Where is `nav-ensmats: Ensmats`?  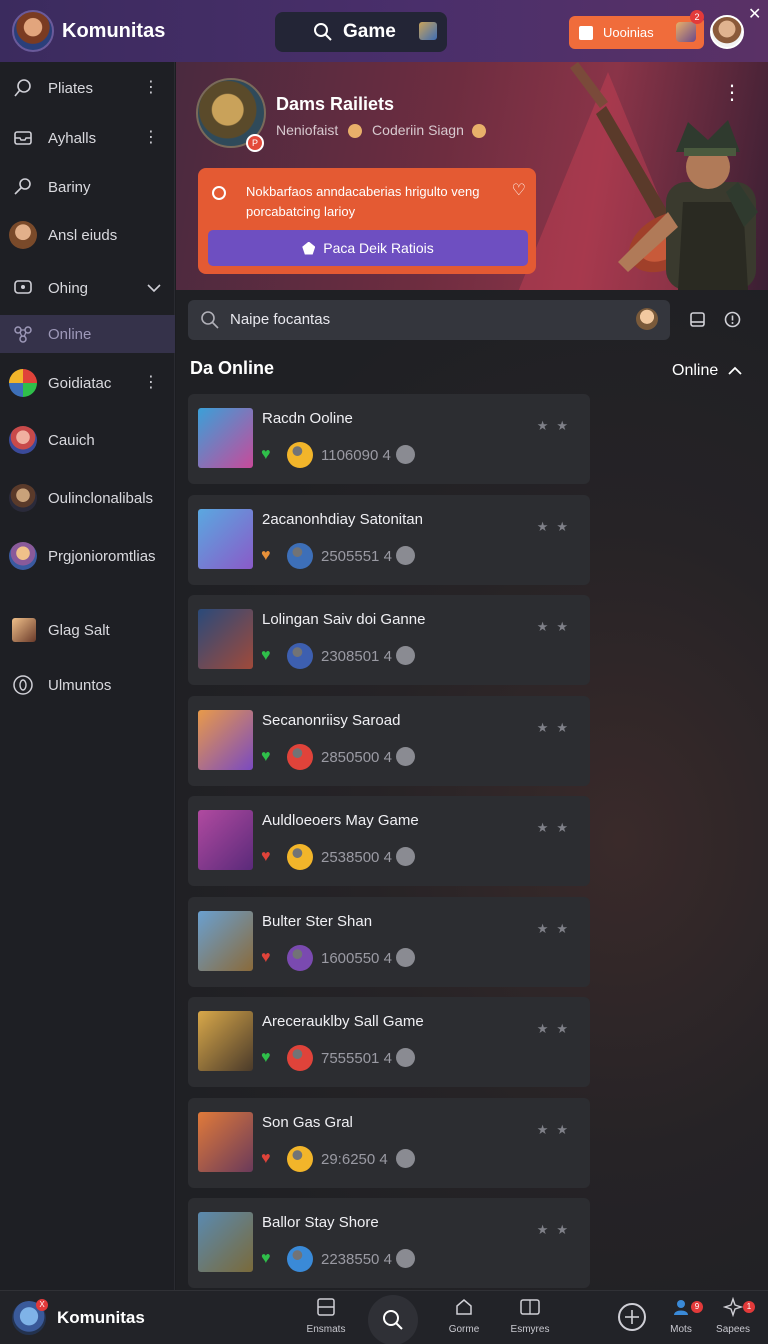 nav-ensmats: Ensmats is located at coordinates (326, 1316).